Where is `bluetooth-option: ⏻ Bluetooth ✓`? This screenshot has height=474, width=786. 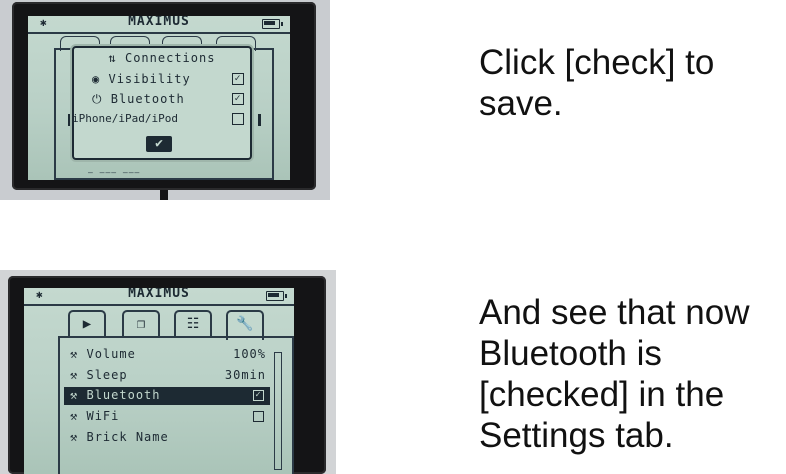
bluetooth-option: ⏻ Bluetooth ✓ is located at coordinates (161, 100).